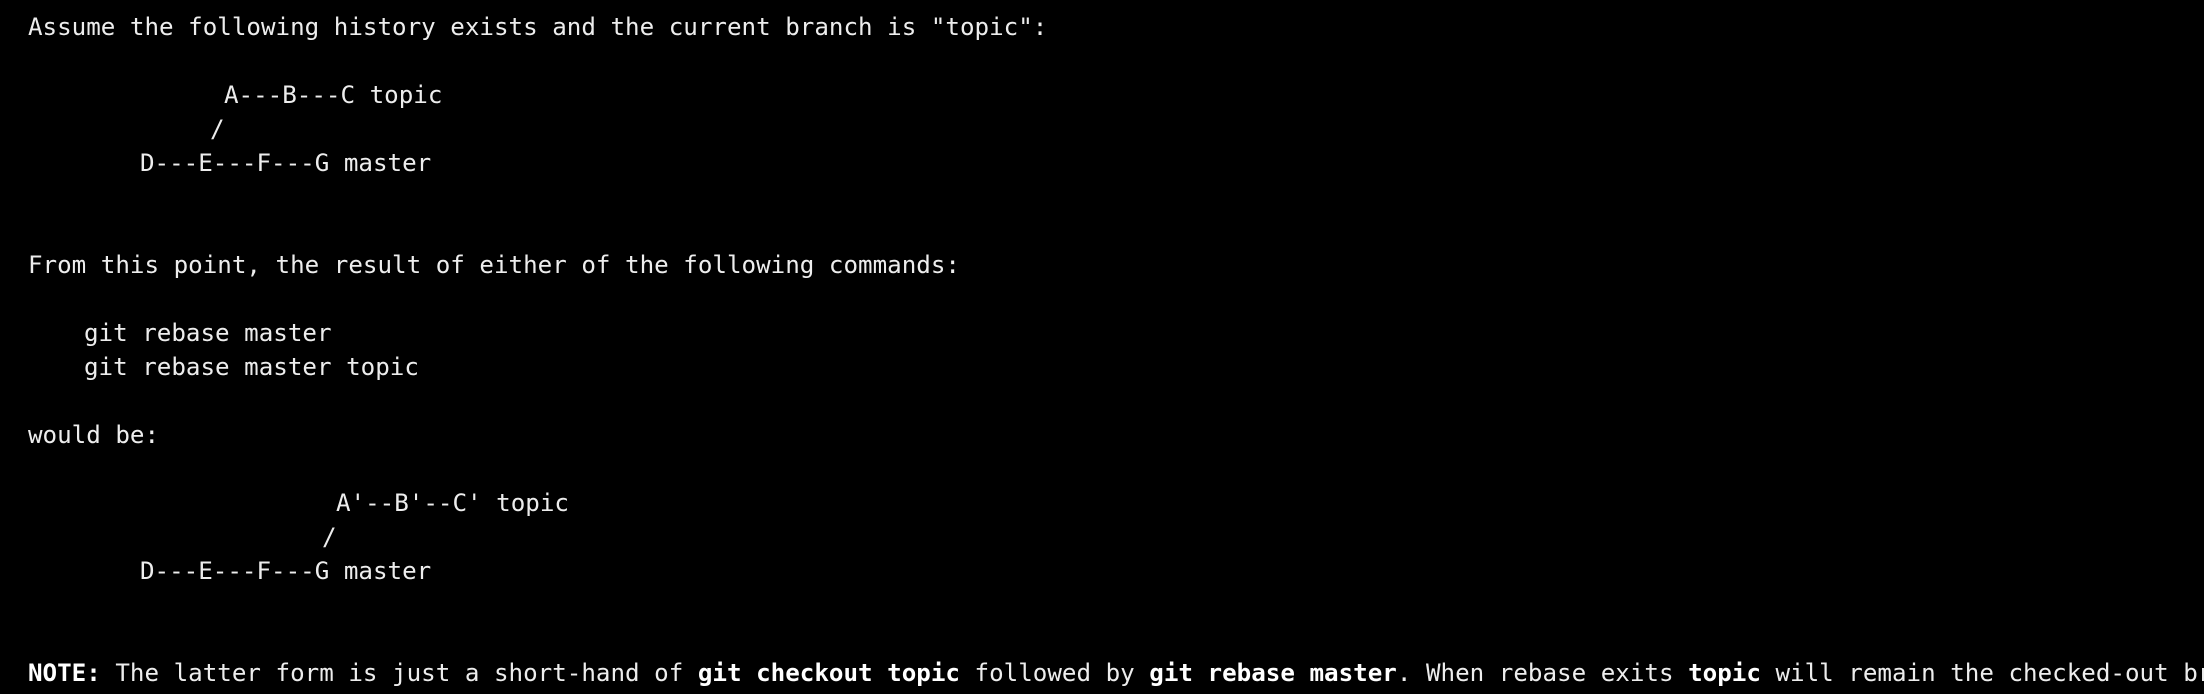 The width and height of the screenshot is (2204, 694). I want to click on note-command-rebase: git rebase master, so click(1273, 673).